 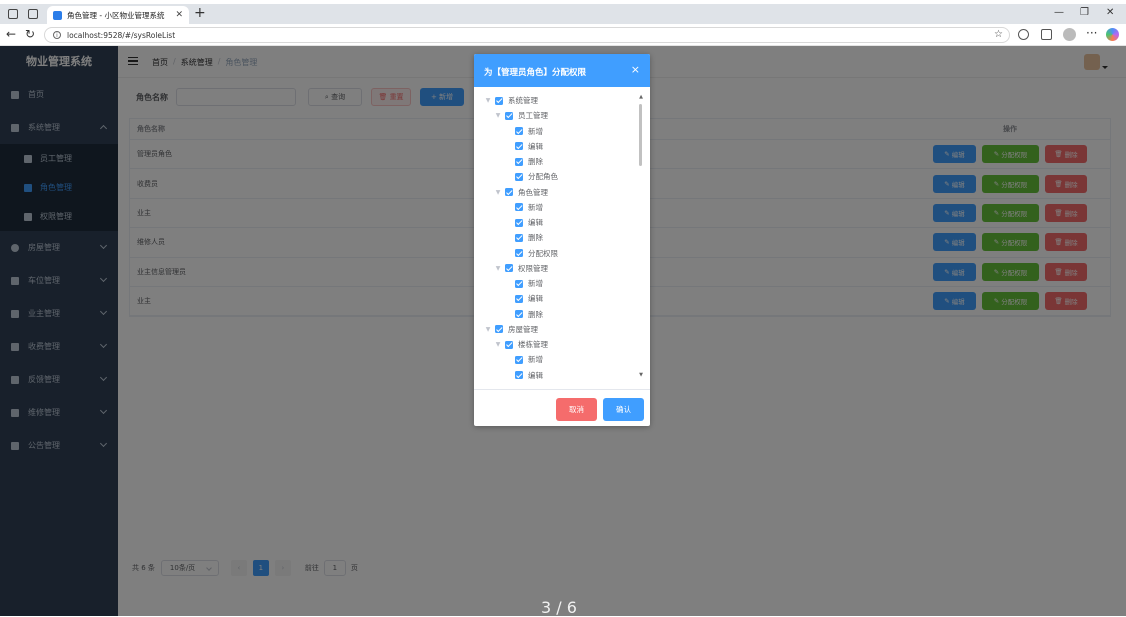 What do you see at coordinates (562, 253) in the screenshot?
I see `tree-node: ▼分配权限` at bounding box center [562, 253].